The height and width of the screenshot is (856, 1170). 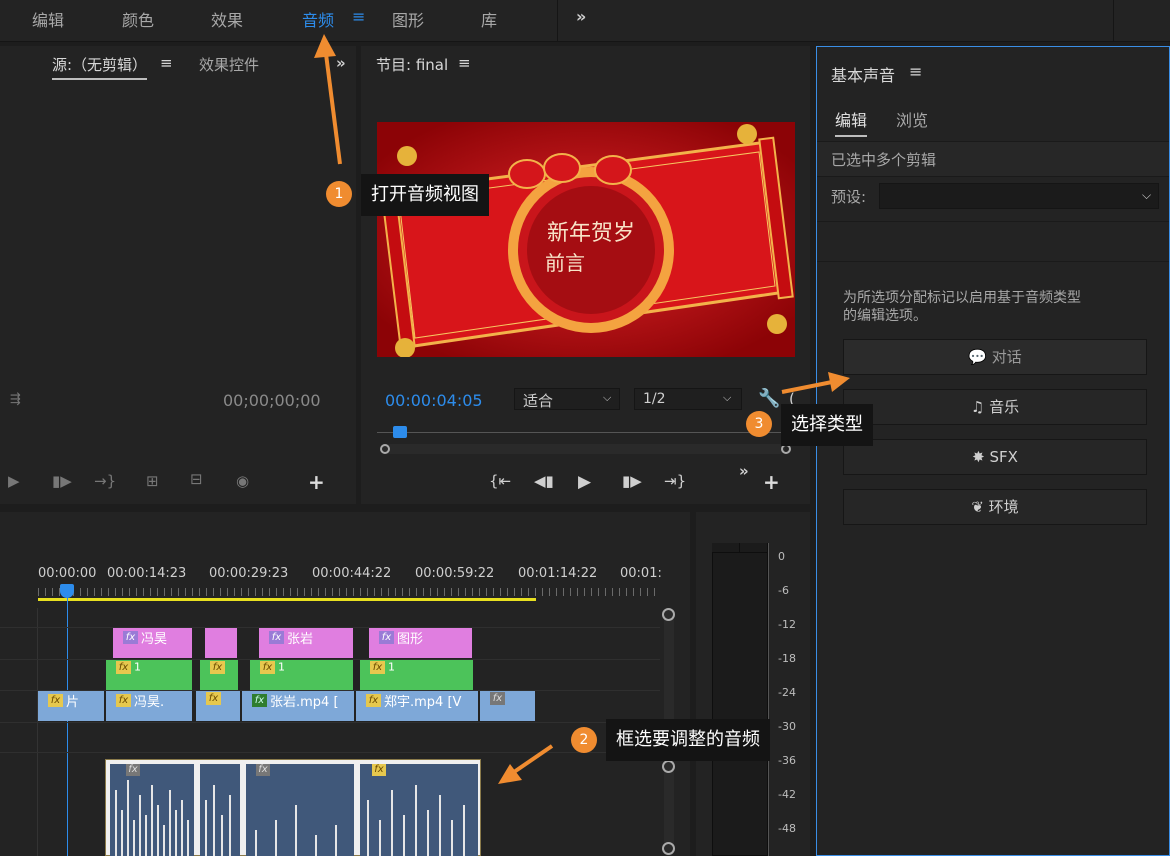 What do you see at coordinates (827, 425) in the screenshot?
I see `annotation-callout-3: 选择类型` at bounding box center [827, 425].